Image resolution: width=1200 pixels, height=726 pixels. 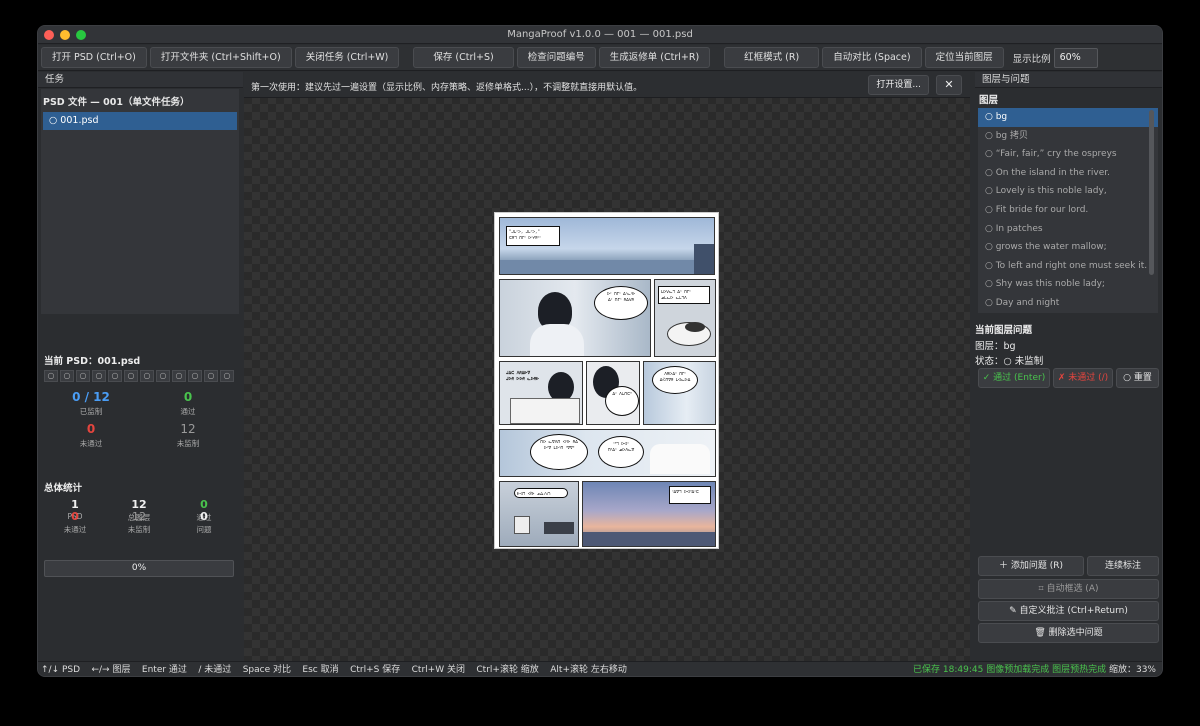 What do you see at coordinates (1151, 192) in the screenshot?
I see `layer-list-scrollbar` at bounding box center [1151, 192].